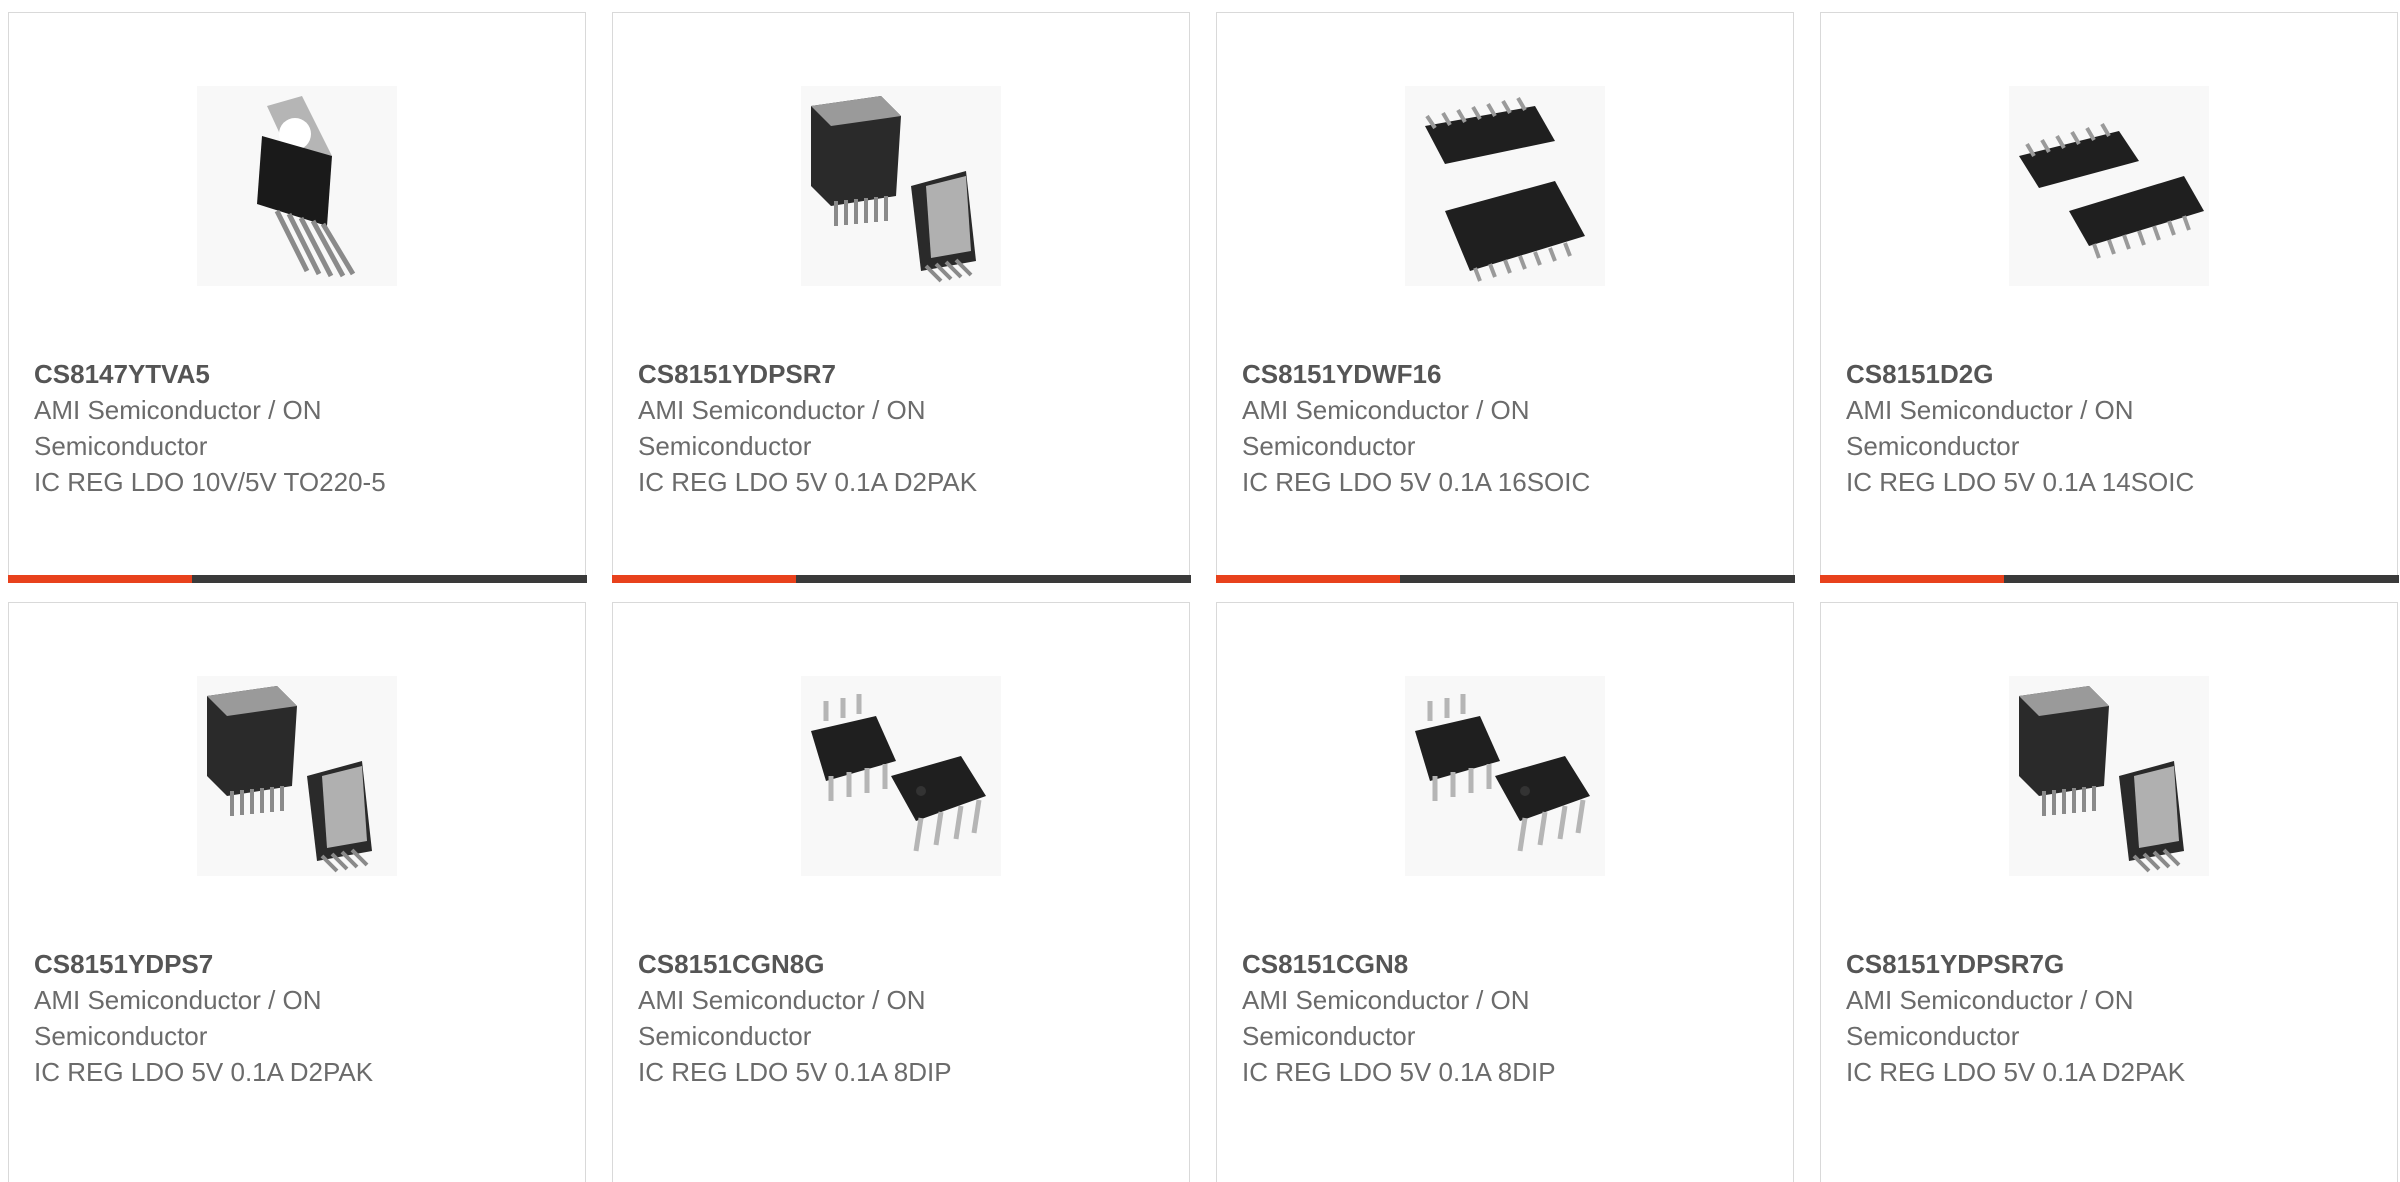 This screenshot has width=2400, height=1182. What do you see at coordinates (903, 964) in the screenshot?
I see `part-number: CS8151CGN8G` at bounding box center [903, 964].